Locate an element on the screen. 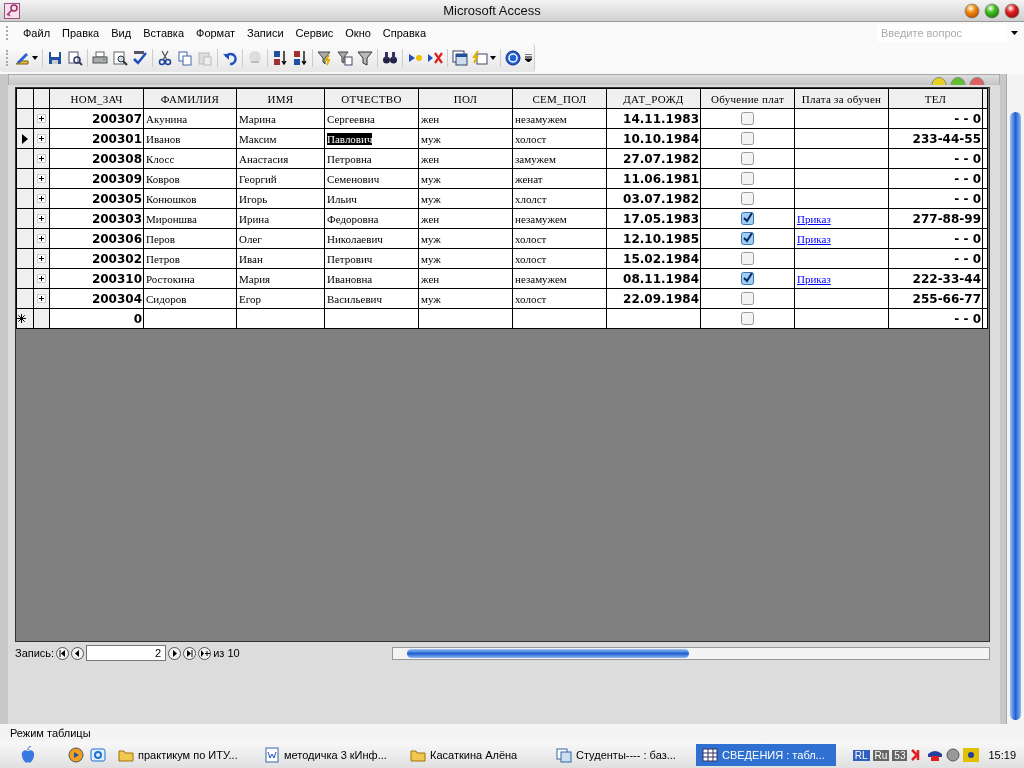  menu-item: Записи is located at coordinates (265, 33).